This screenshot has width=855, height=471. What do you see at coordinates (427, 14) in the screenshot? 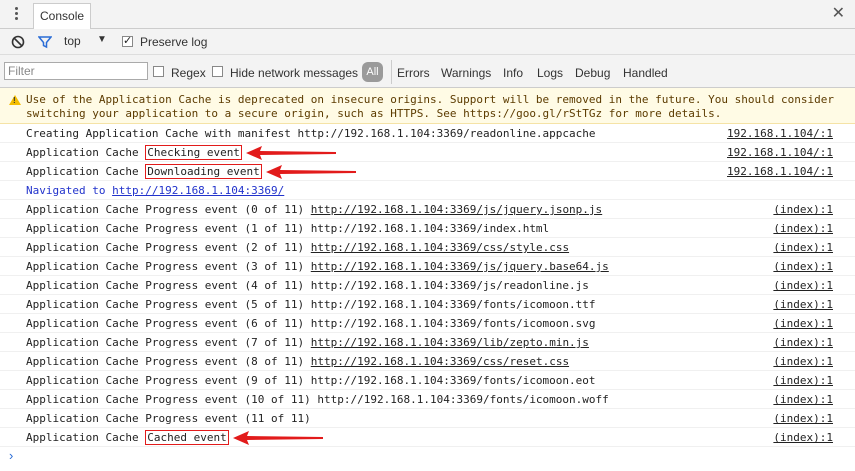
I see `devtools-tabbar: Console ✕` at bounding box center [427, 14].